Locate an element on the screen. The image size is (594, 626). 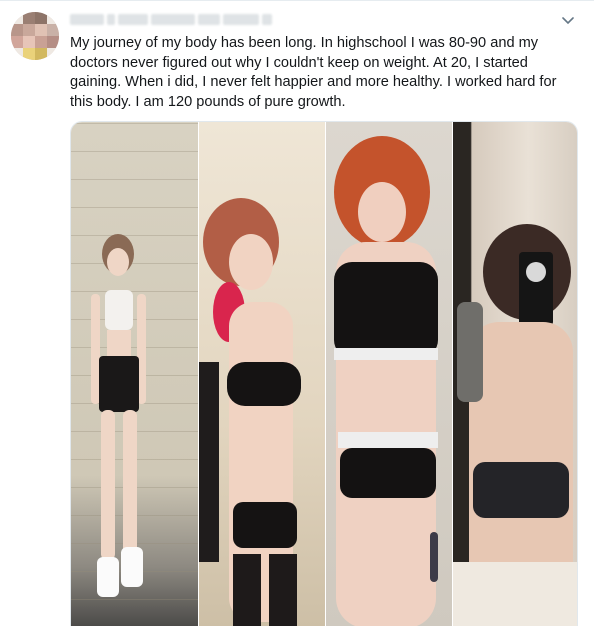
chevron-down-icon is located at coordinates (568, 21).